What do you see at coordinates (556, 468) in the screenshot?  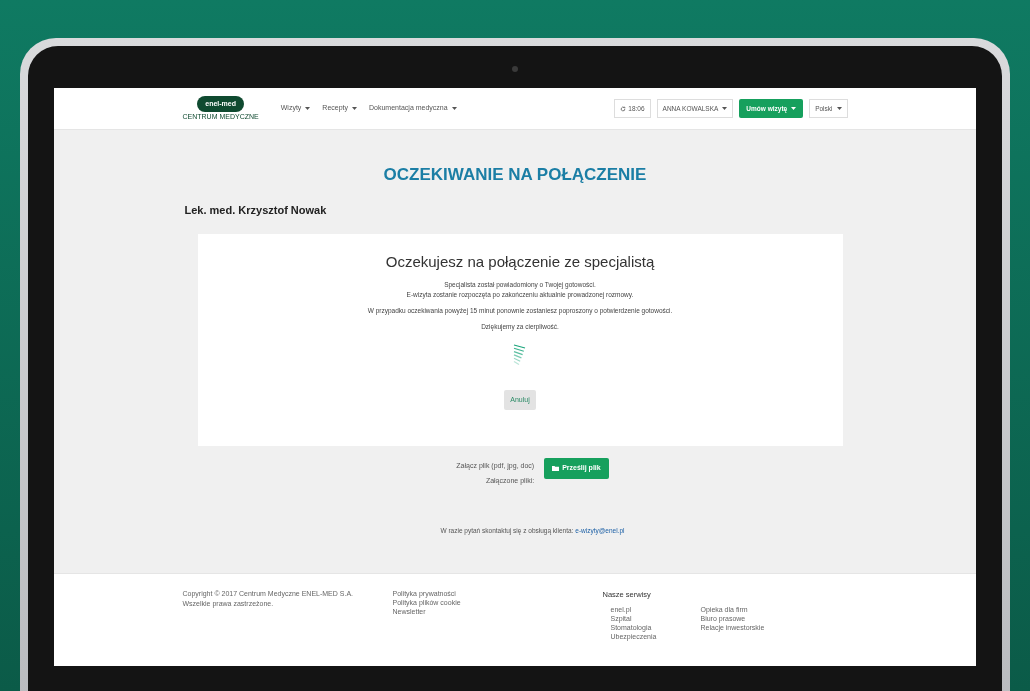 I see `folder-icon` at bounding box center [556, 468].